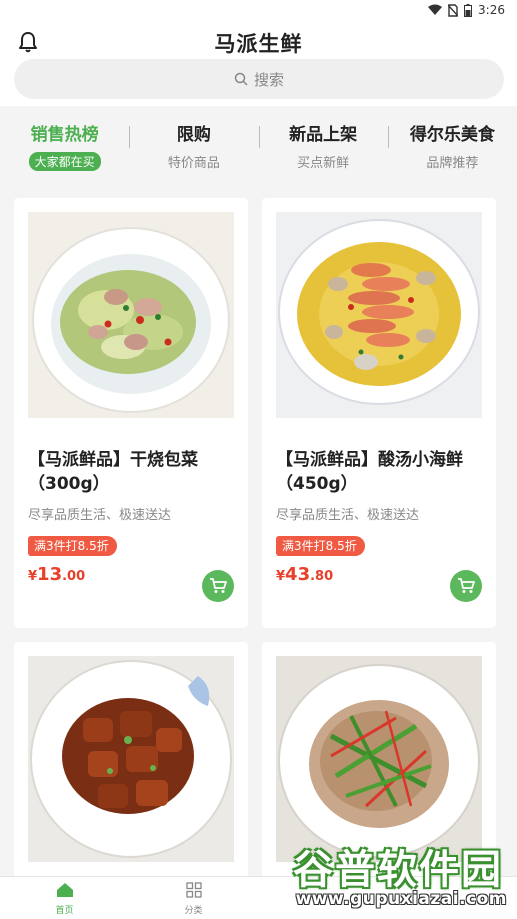  I want to click on tab-home: 首页, so click(64, 898).